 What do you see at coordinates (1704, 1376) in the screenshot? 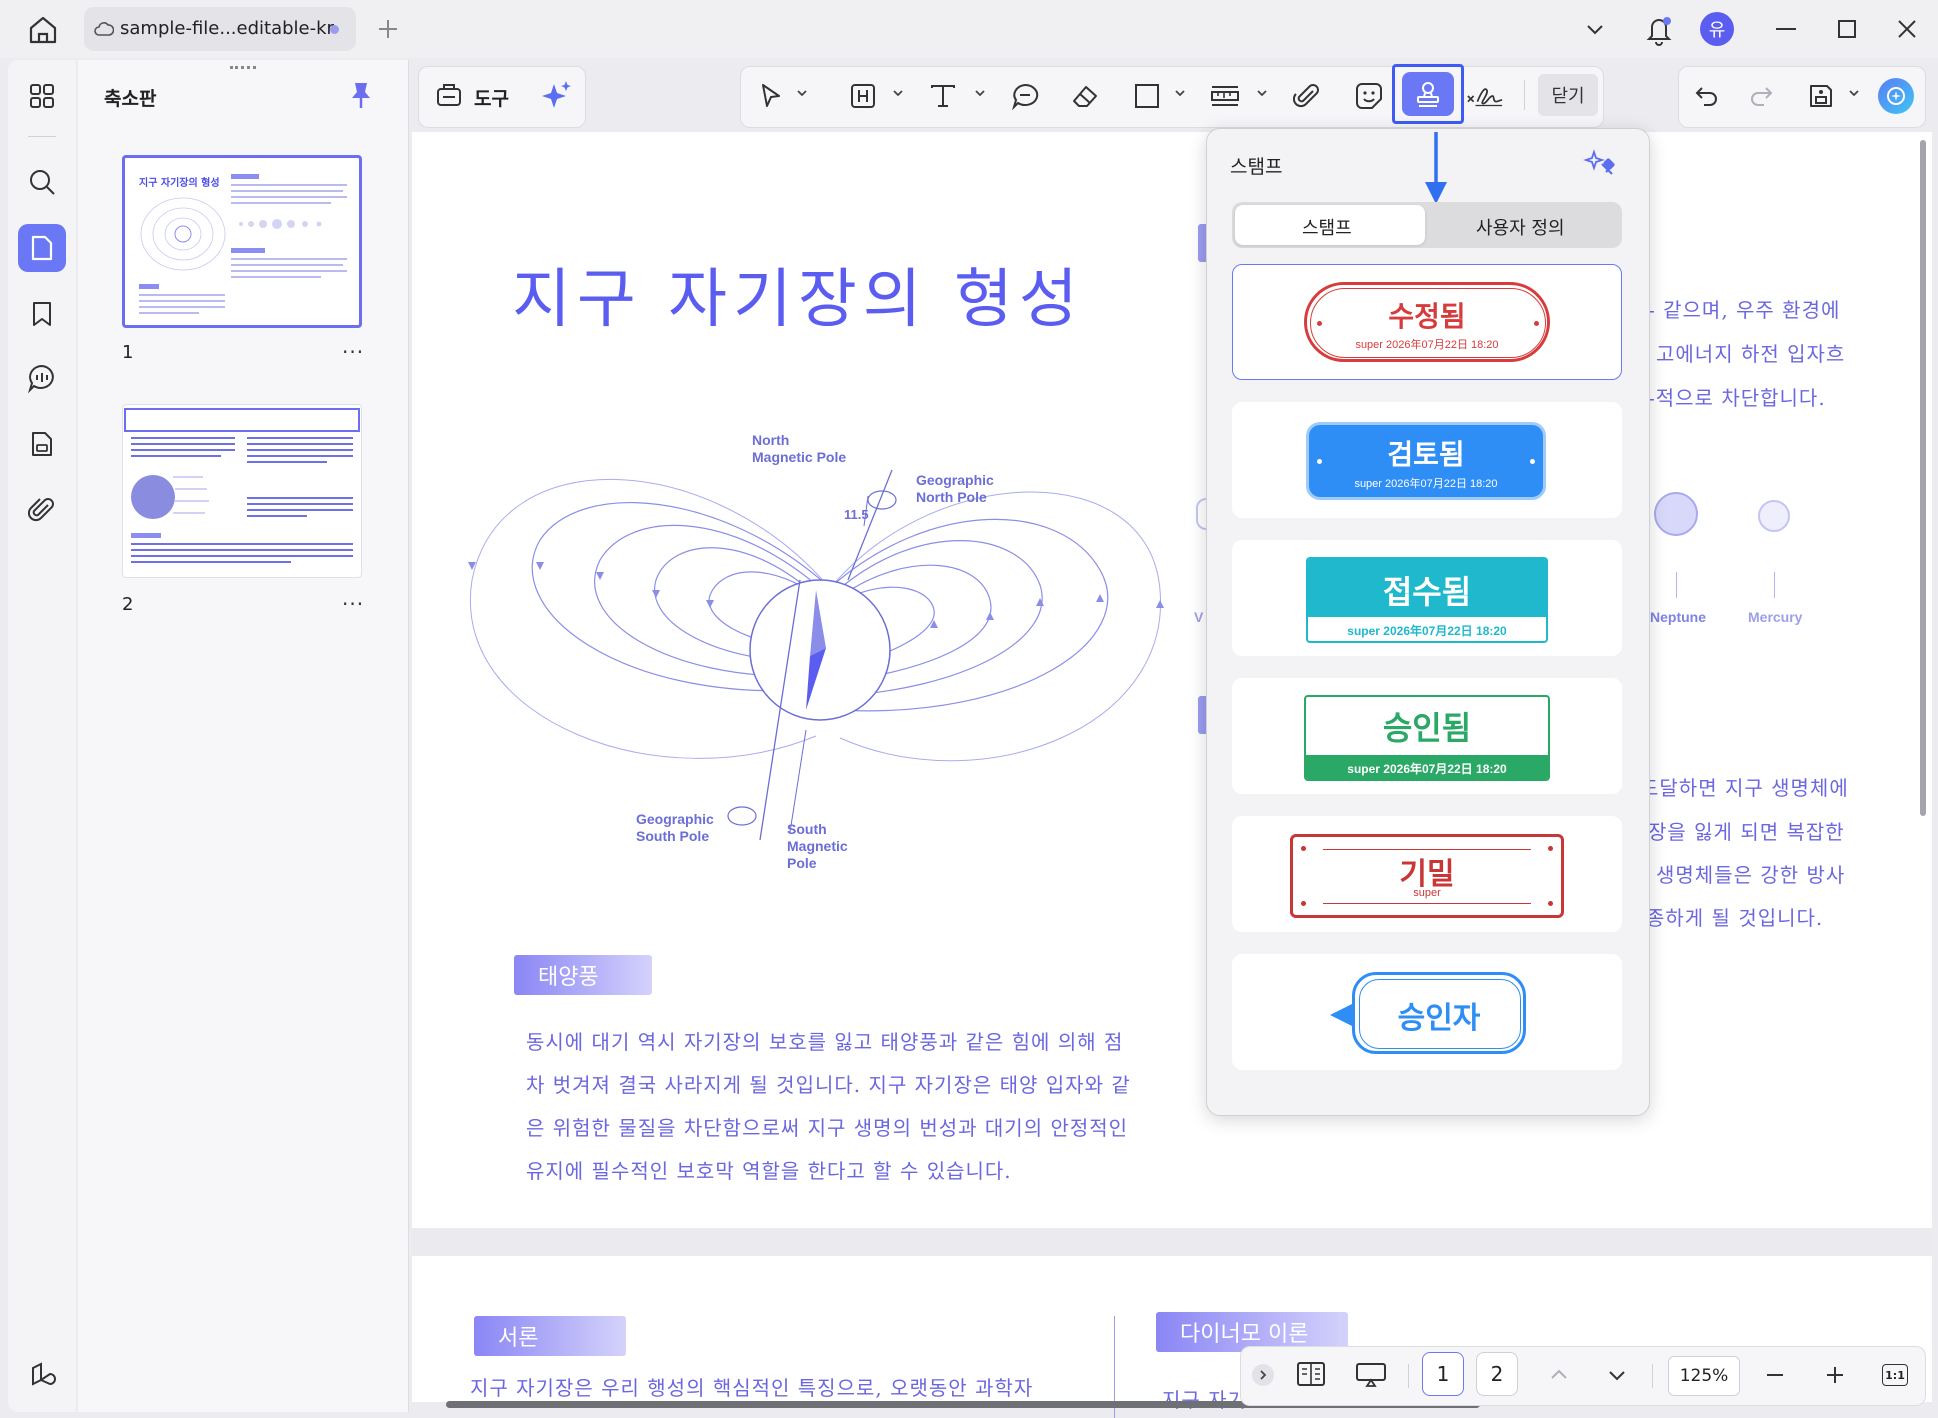
I see `zoom-level-field: 125%` at bounding box center [1704, 1376].